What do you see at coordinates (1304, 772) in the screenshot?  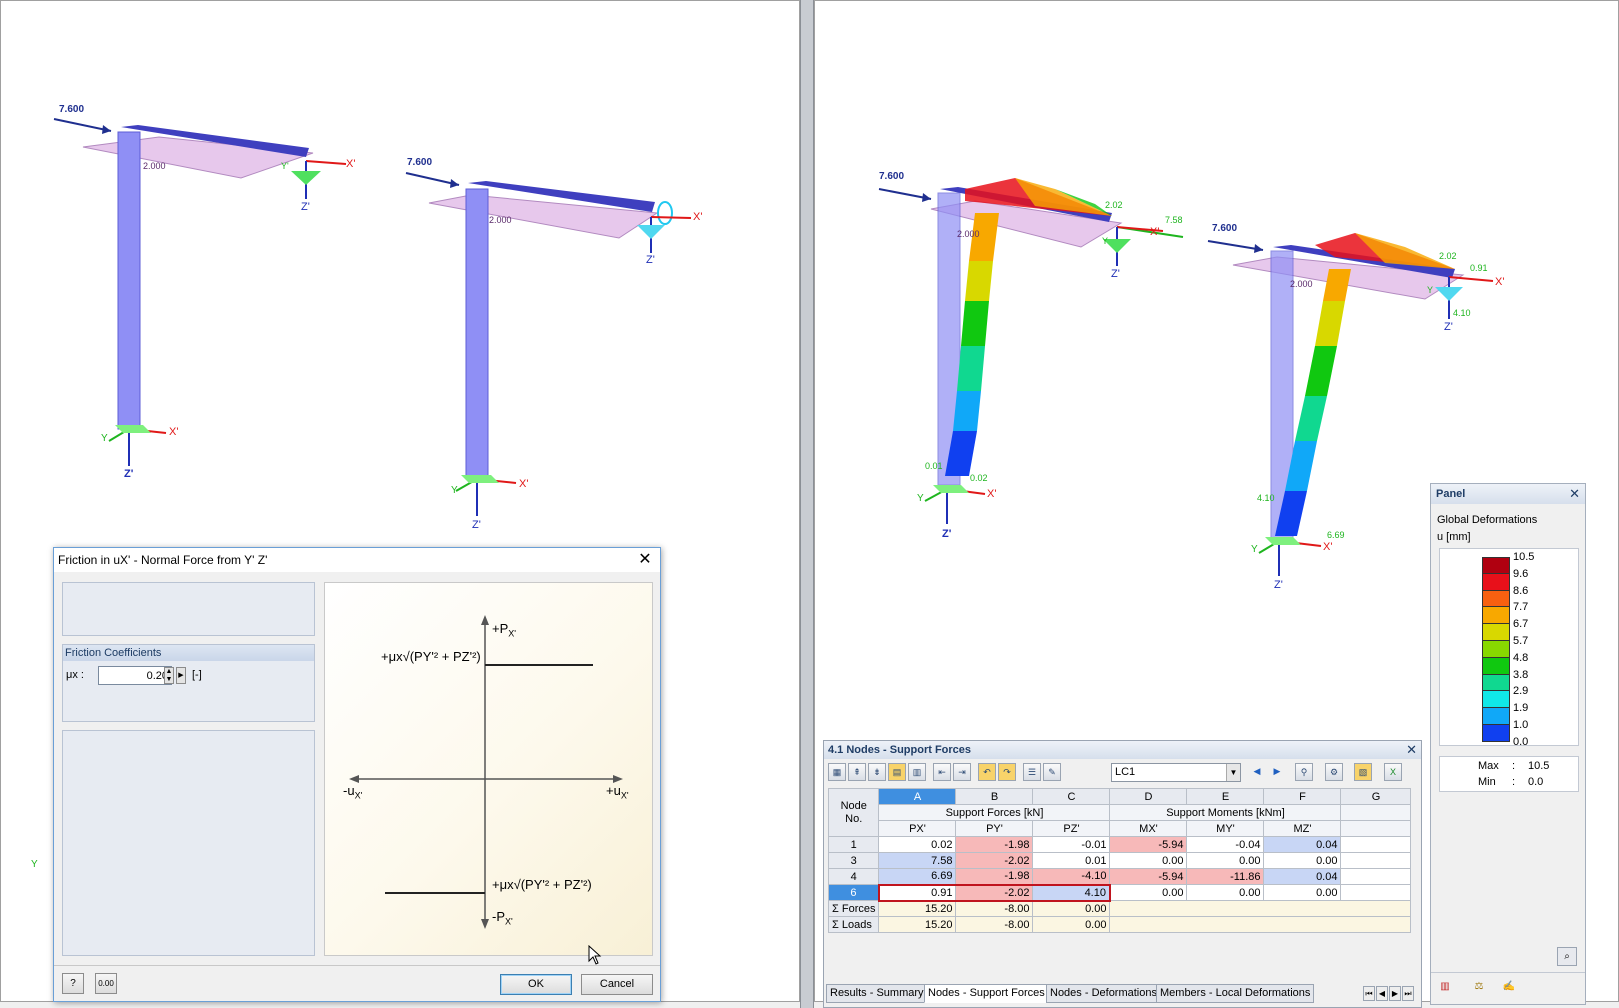 I see `filter-funnel-icon: ⚲` at bounding box center [1304, 772].